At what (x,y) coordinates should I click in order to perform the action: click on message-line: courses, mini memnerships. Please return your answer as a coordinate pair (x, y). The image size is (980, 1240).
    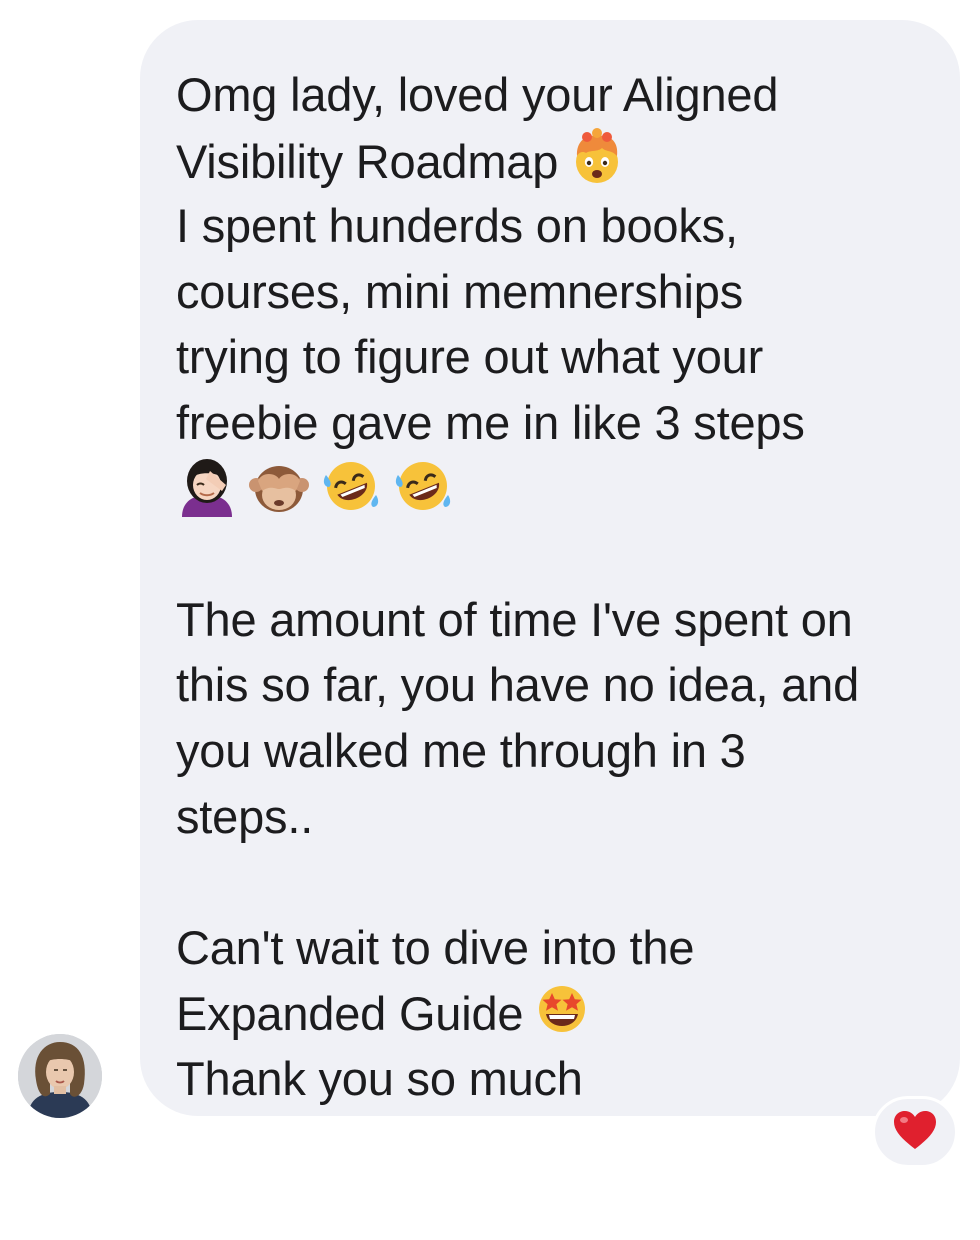
    Looking at the image, I should click on (460, 291).